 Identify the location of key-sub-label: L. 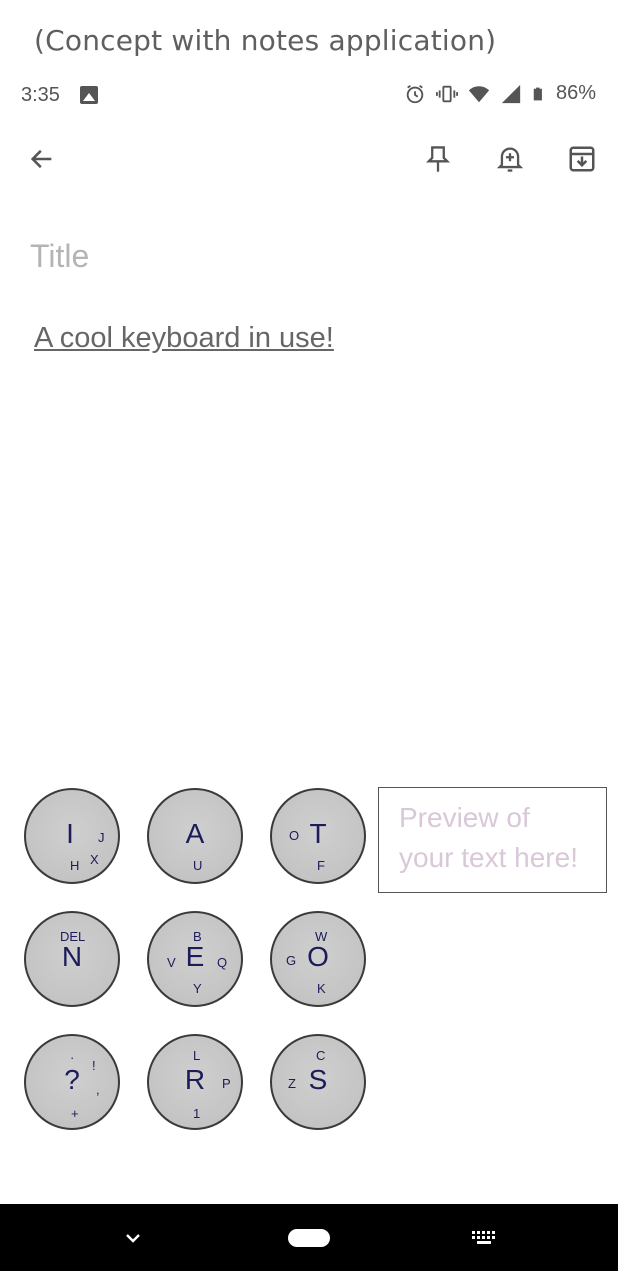
(197, 1055).